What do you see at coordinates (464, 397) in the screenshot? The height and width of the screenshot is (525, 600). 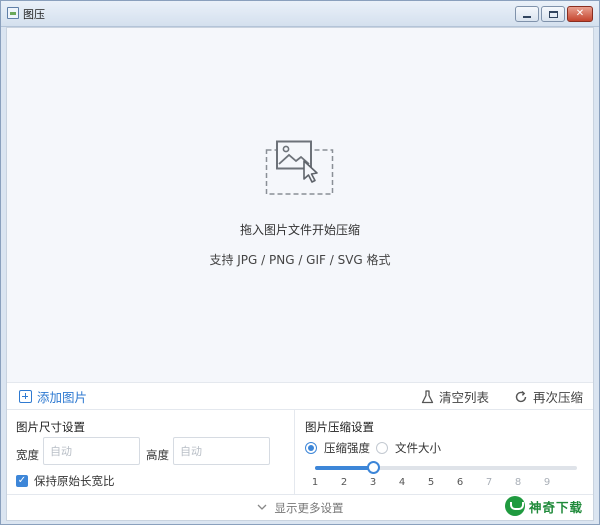 I see `clear-list-label: 清空列表` at bounding box center [464, 397].